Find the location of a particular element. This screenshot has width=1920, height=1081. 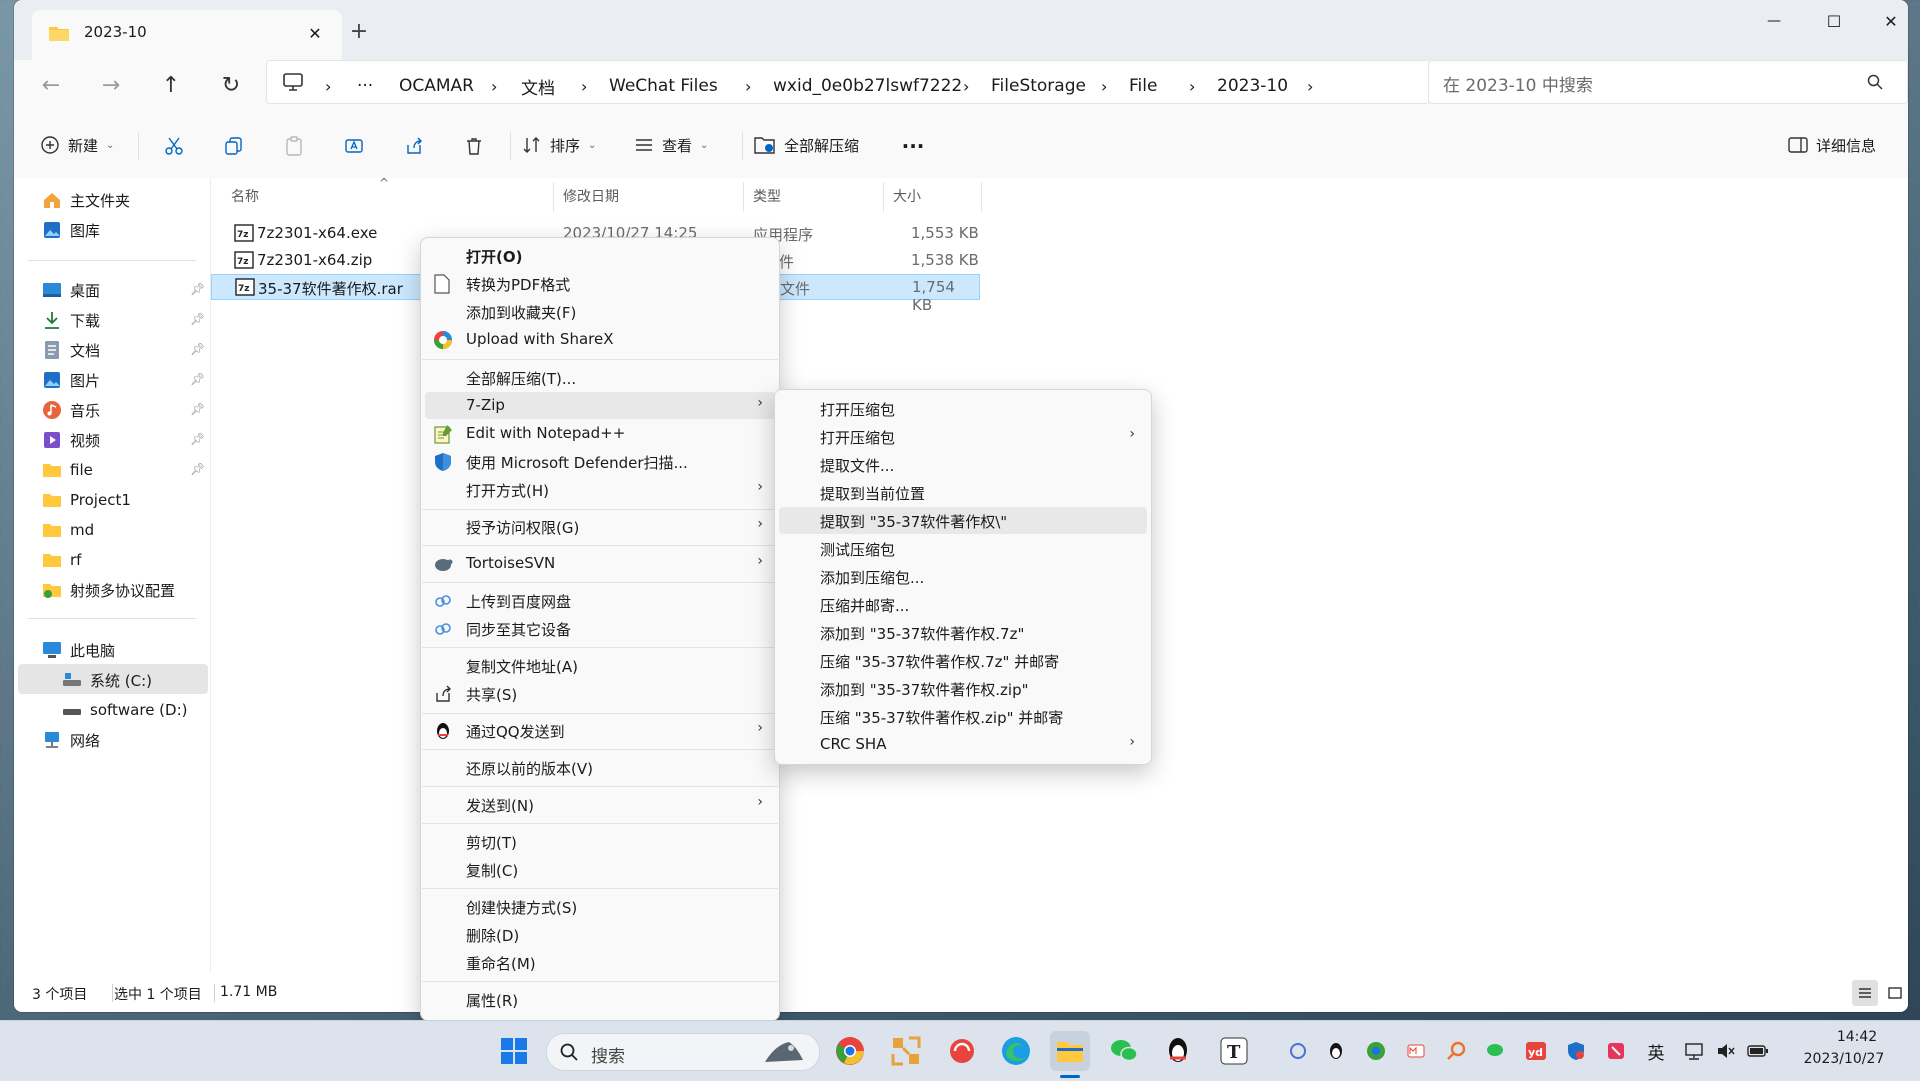

menu-item-baidu-upload: 上传到百度网盘 is located at coordinates (600, 600).